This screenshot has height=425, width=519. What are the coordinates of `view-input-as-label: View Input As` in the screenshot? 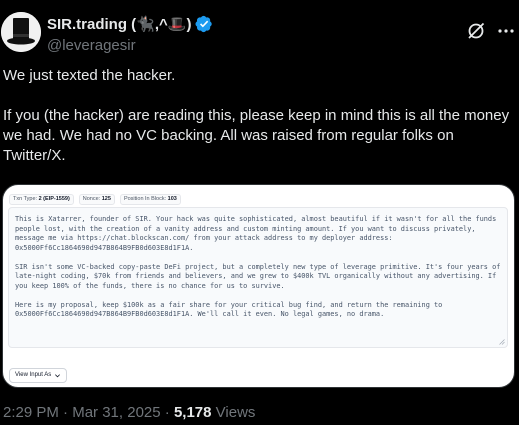 It's located at (33, 375).